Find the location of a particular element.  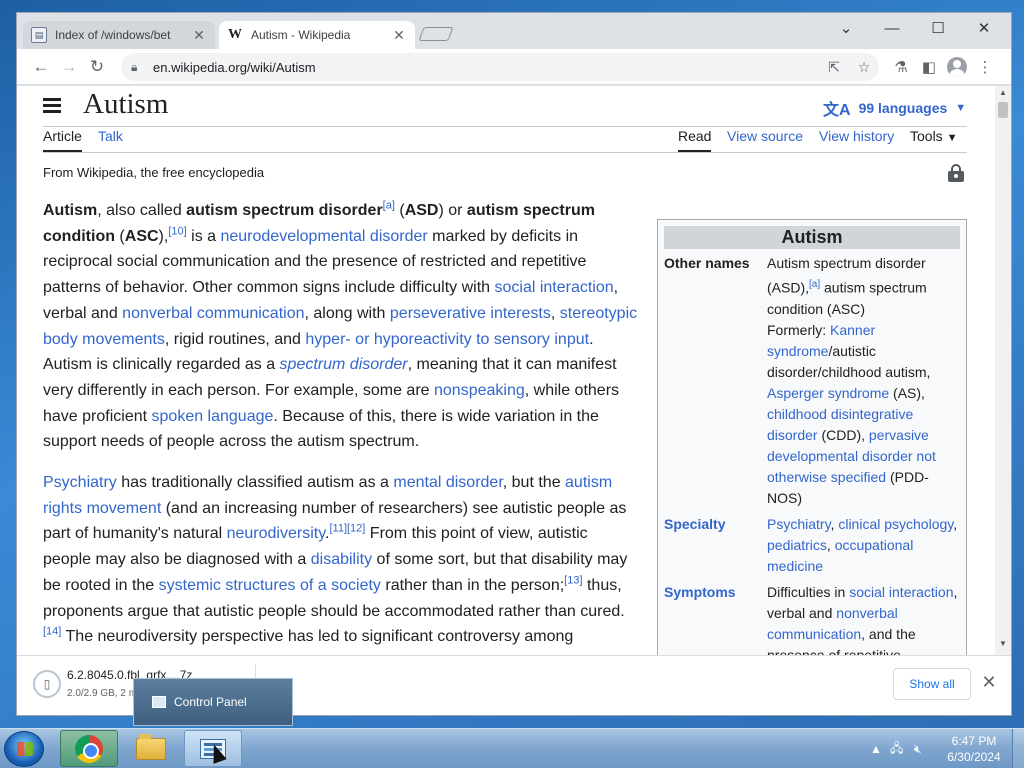

protection-lock-icon is located at coordinates (956, 173).